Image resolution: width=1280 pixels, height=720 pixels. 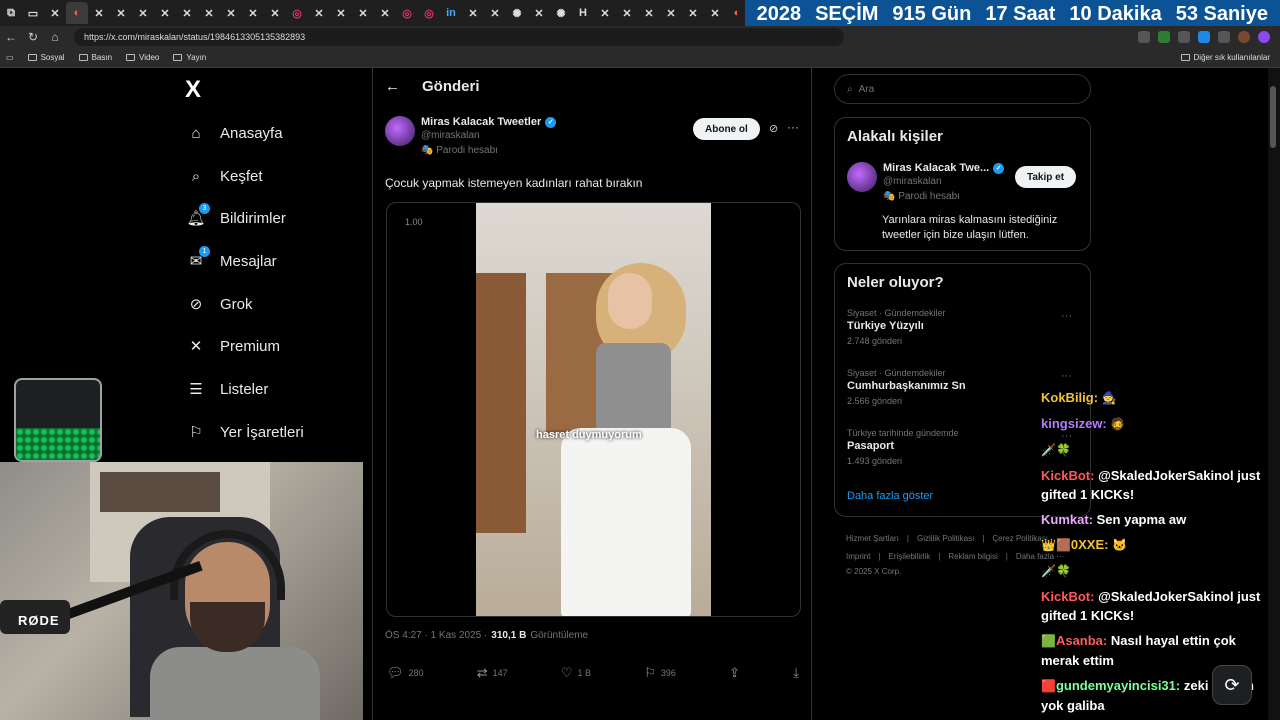 What do you see at coordinates (488, 135) in the screenshot?
I see `author-handle: @miraskalan` at bounding box center [488, 135].